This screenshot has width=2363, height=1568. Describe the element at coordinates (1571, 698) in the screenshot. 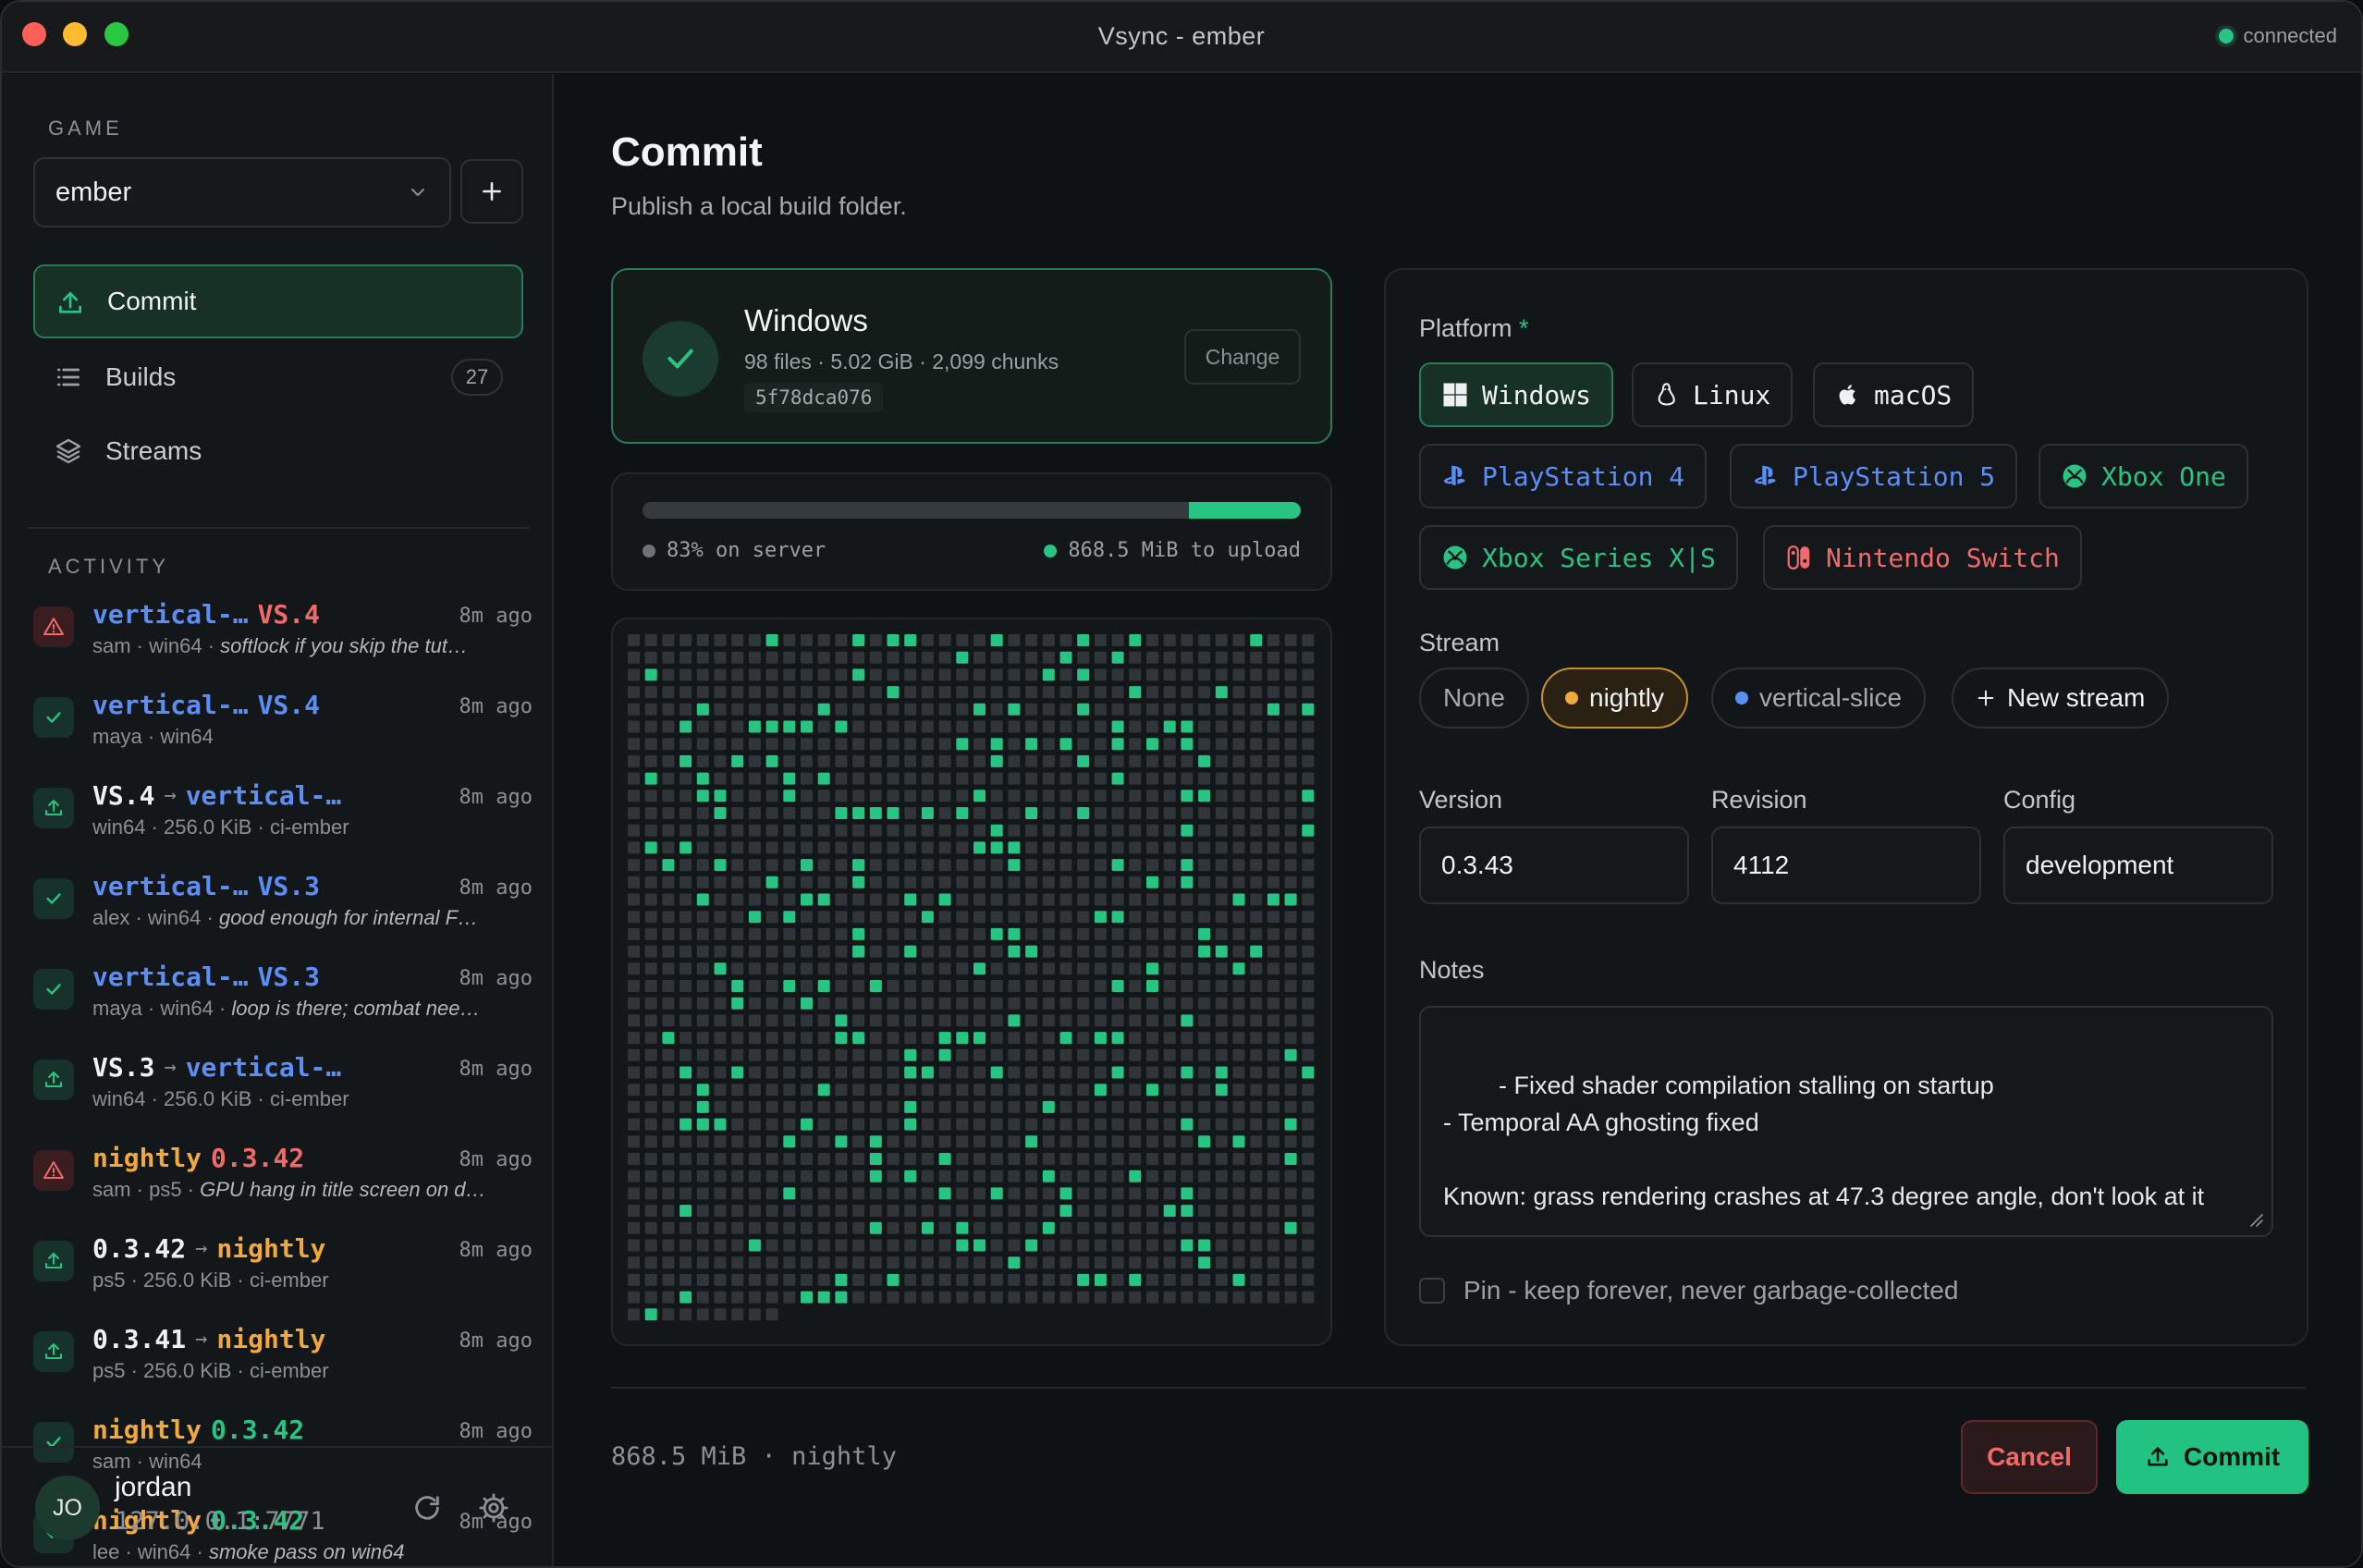

I see `stream-dot-icon` at that location.